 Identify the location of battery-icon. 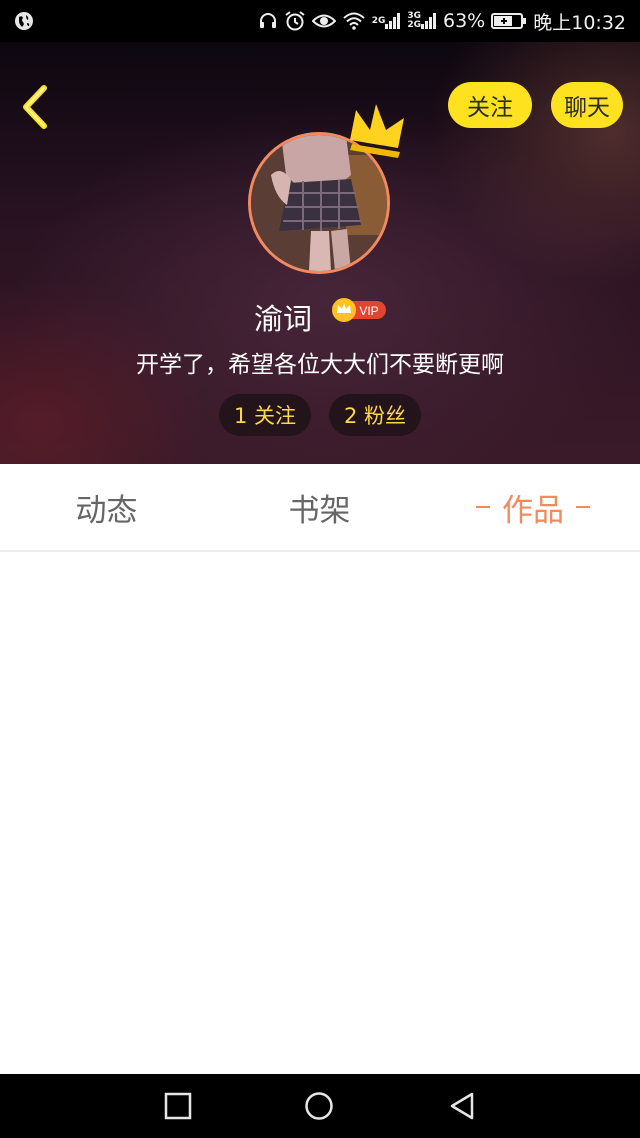
(509, 21).